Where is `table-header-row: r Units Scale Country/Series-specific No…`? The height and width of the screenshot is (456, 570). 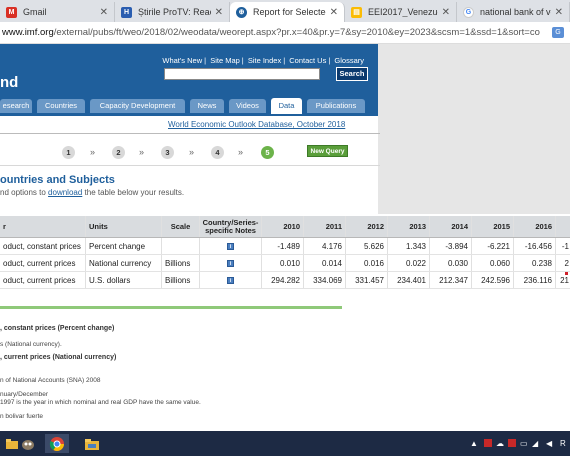 table-header-row: r Units Scale Country/Series-specific No… is located at coordinates (285, 227).